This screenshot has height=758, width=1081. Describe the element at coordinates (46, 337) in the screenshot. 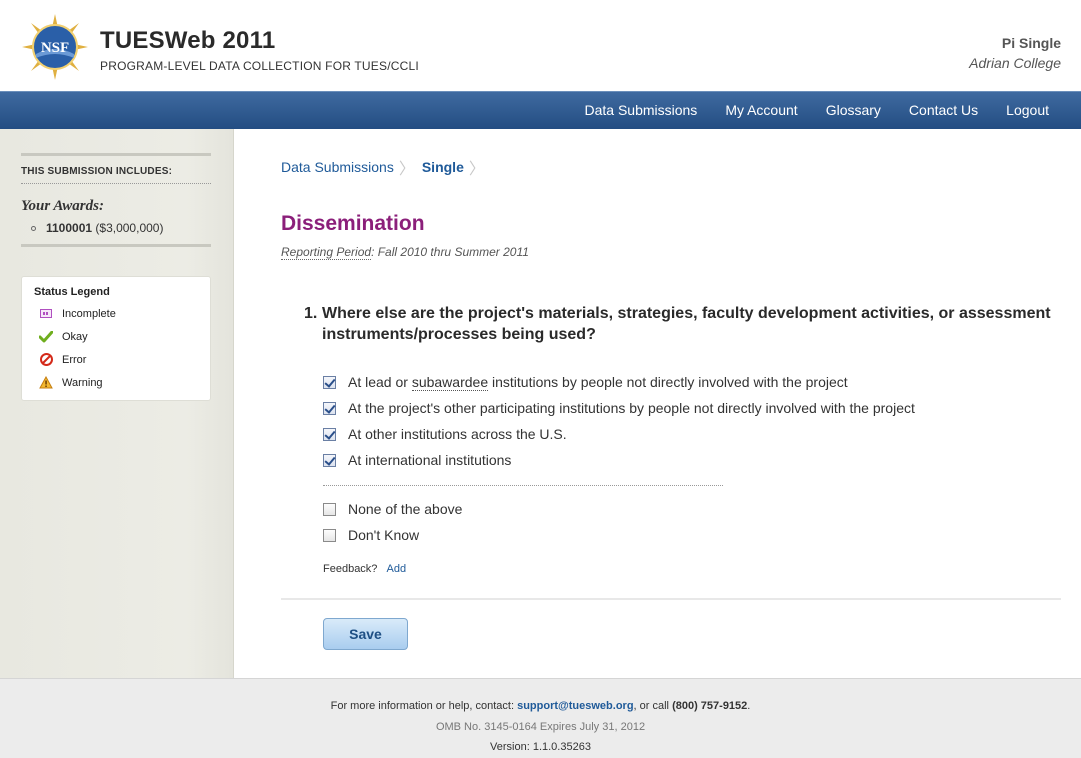

I see `check-icon` at that location.